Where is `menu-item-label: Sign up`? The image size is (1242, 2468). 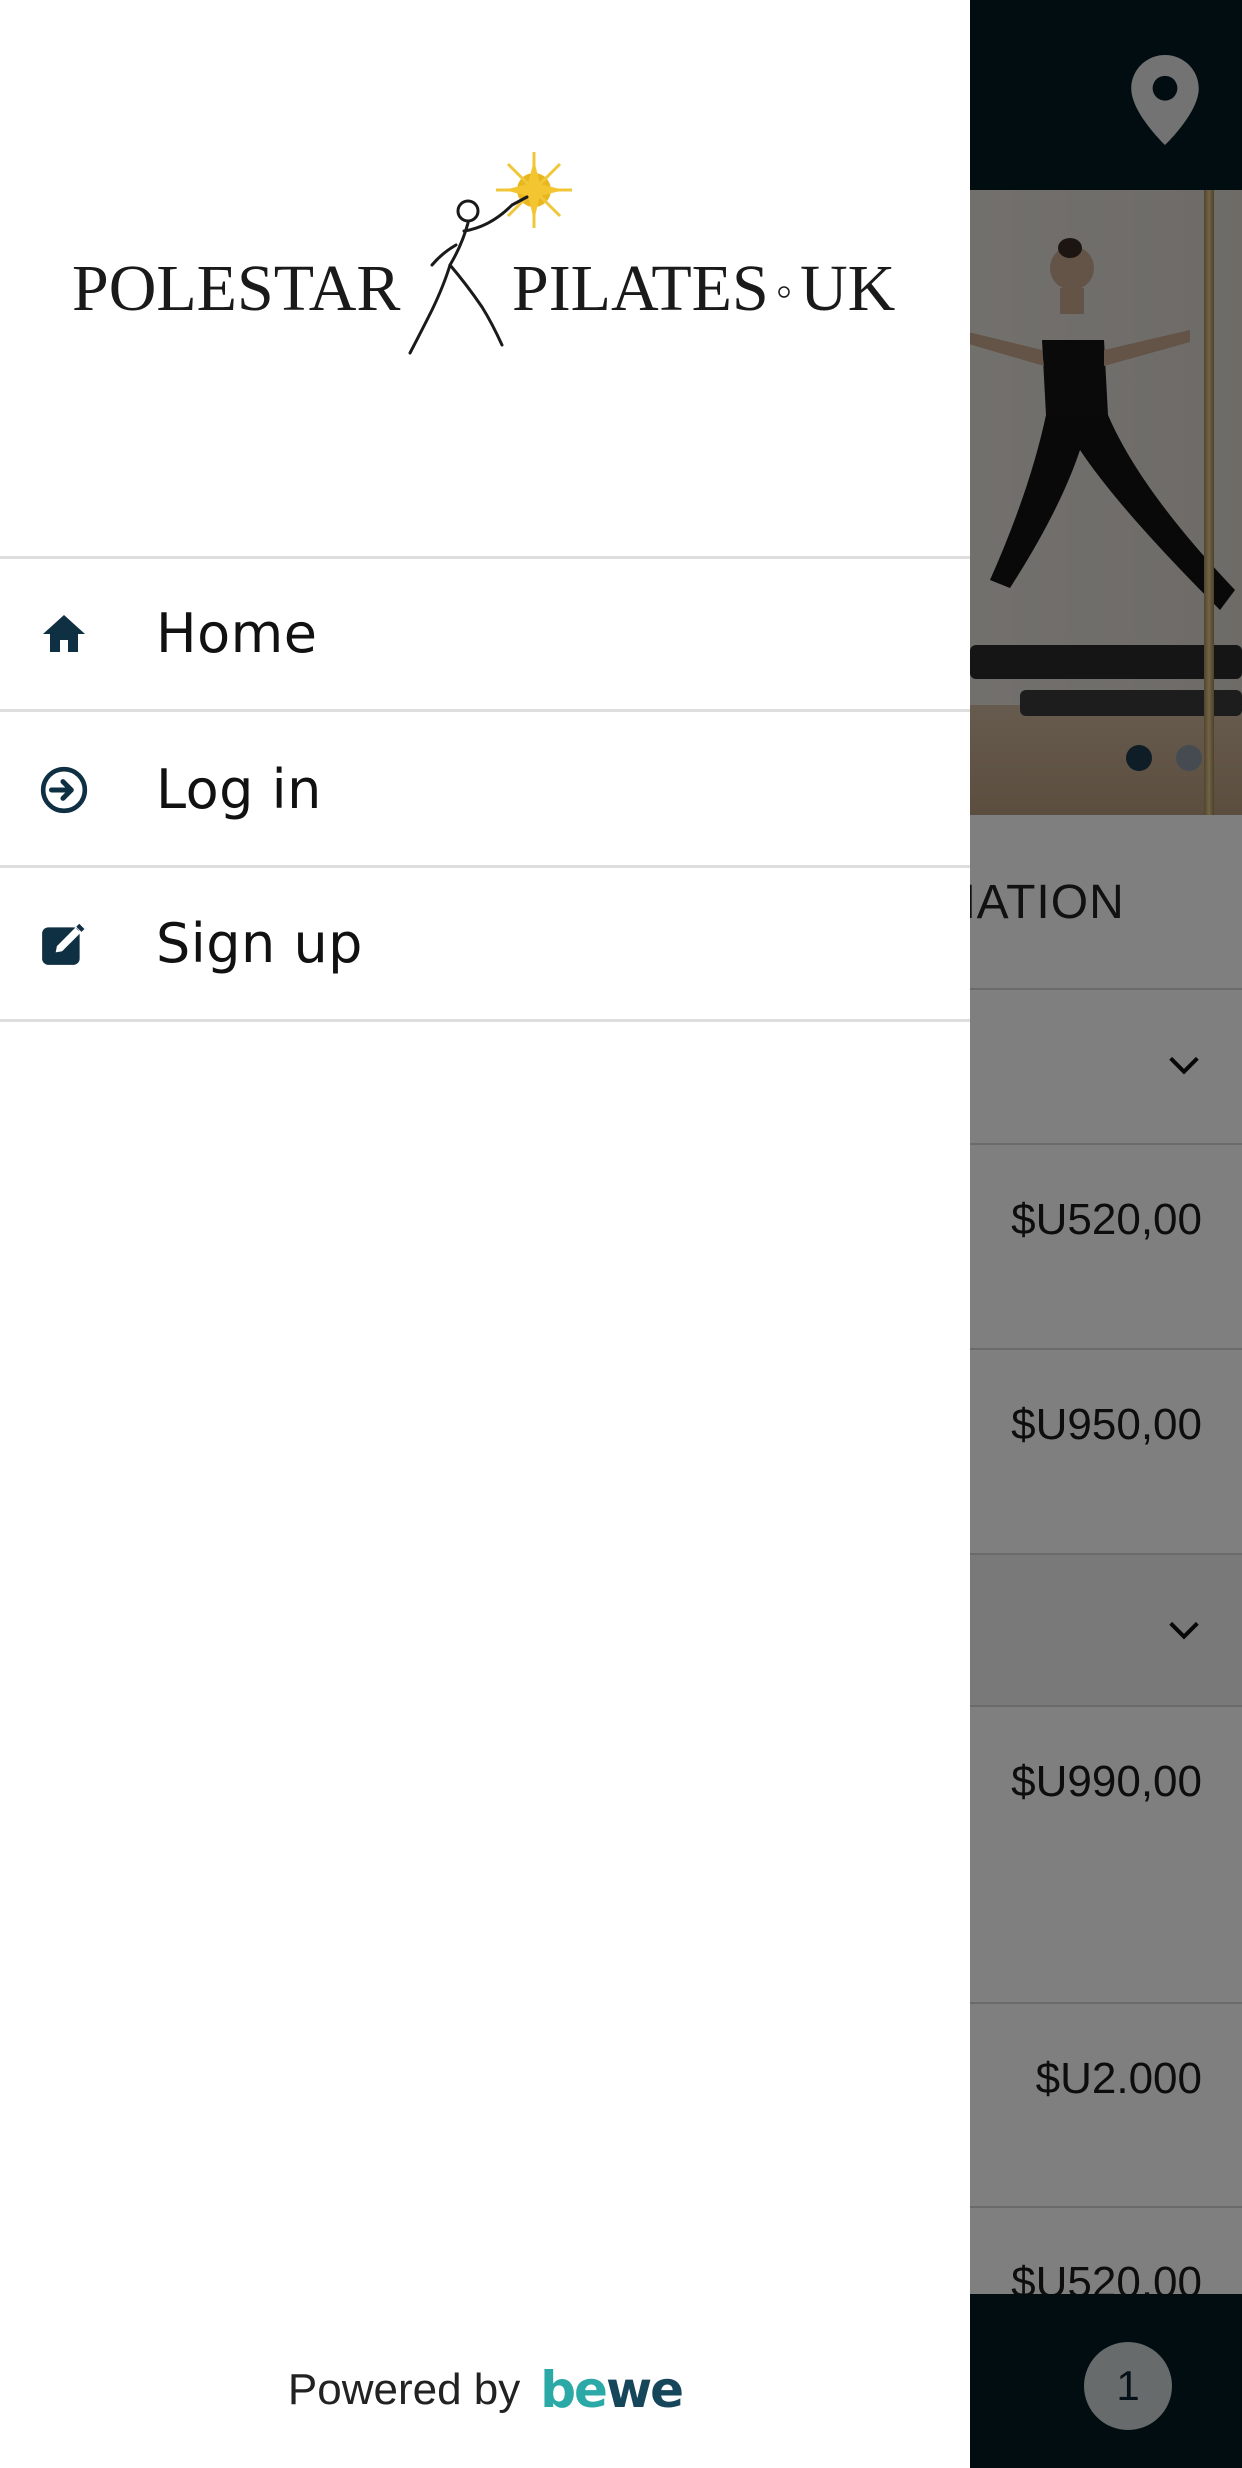 menu-item-label: Sign up is located at coordinates (259, 943).